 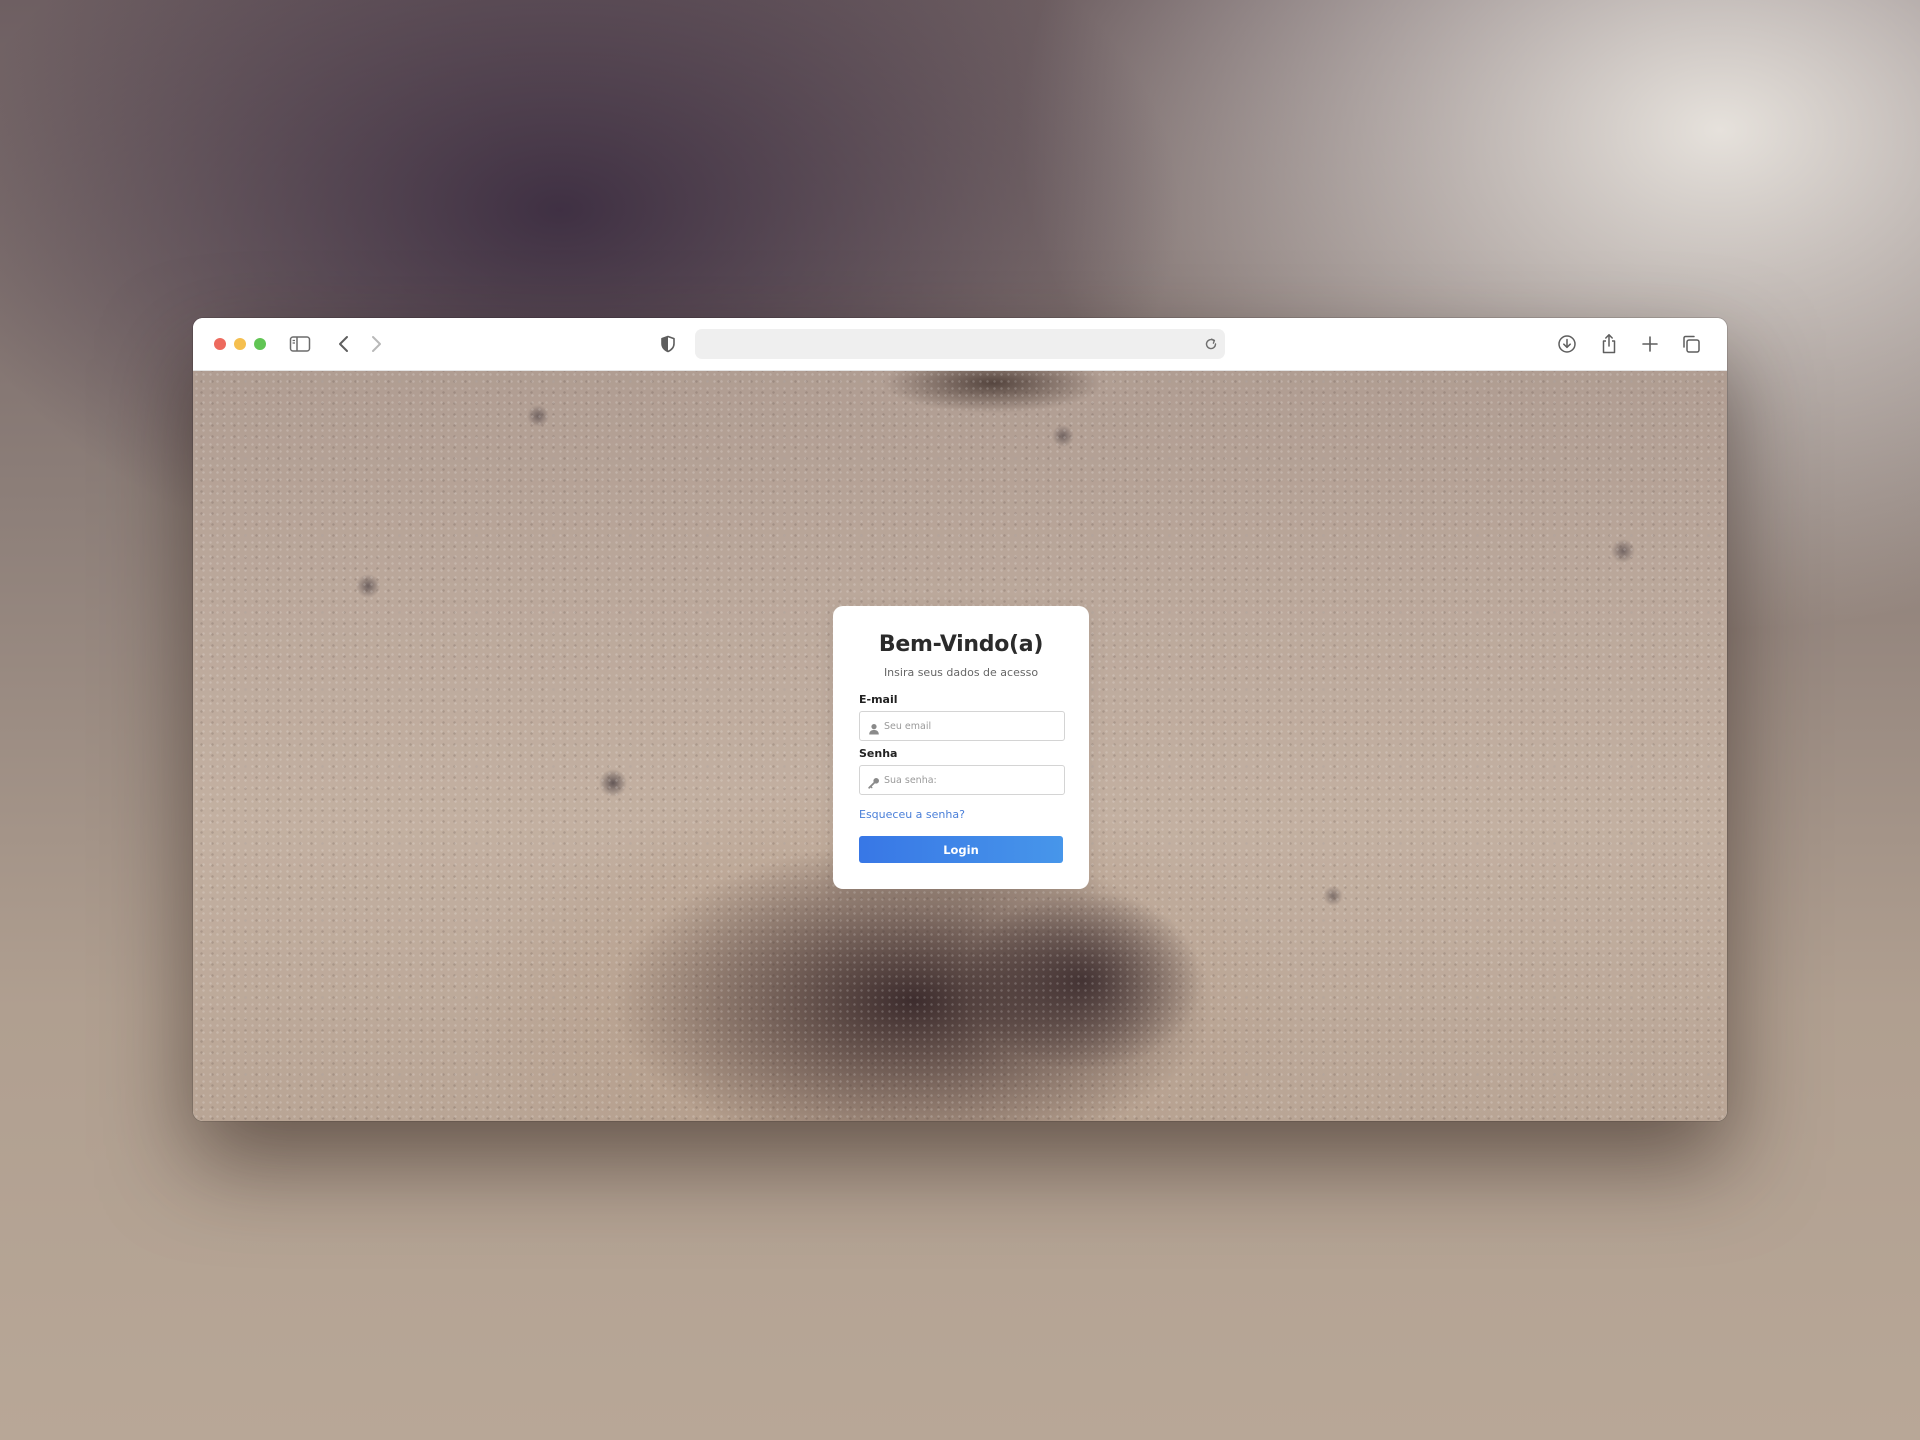 I want to click on key-icon, so click(x=874, y=781).